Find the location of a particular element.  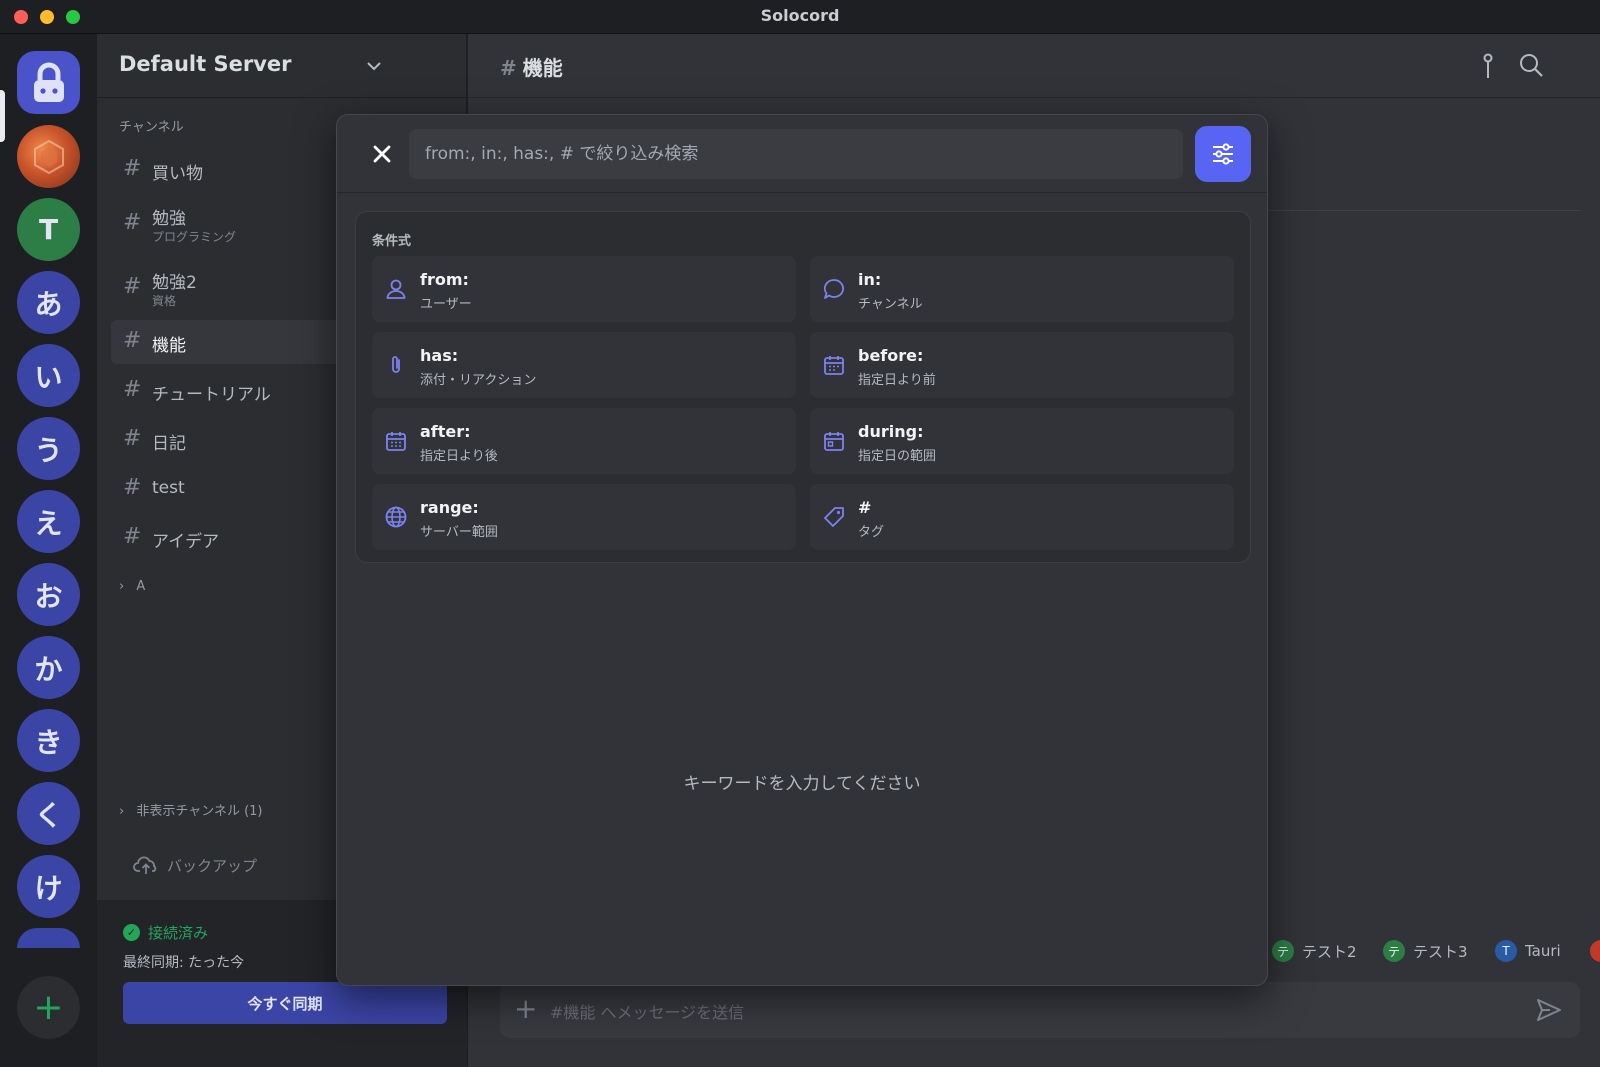

condition-key: before: is located at coordinates (891, 355).